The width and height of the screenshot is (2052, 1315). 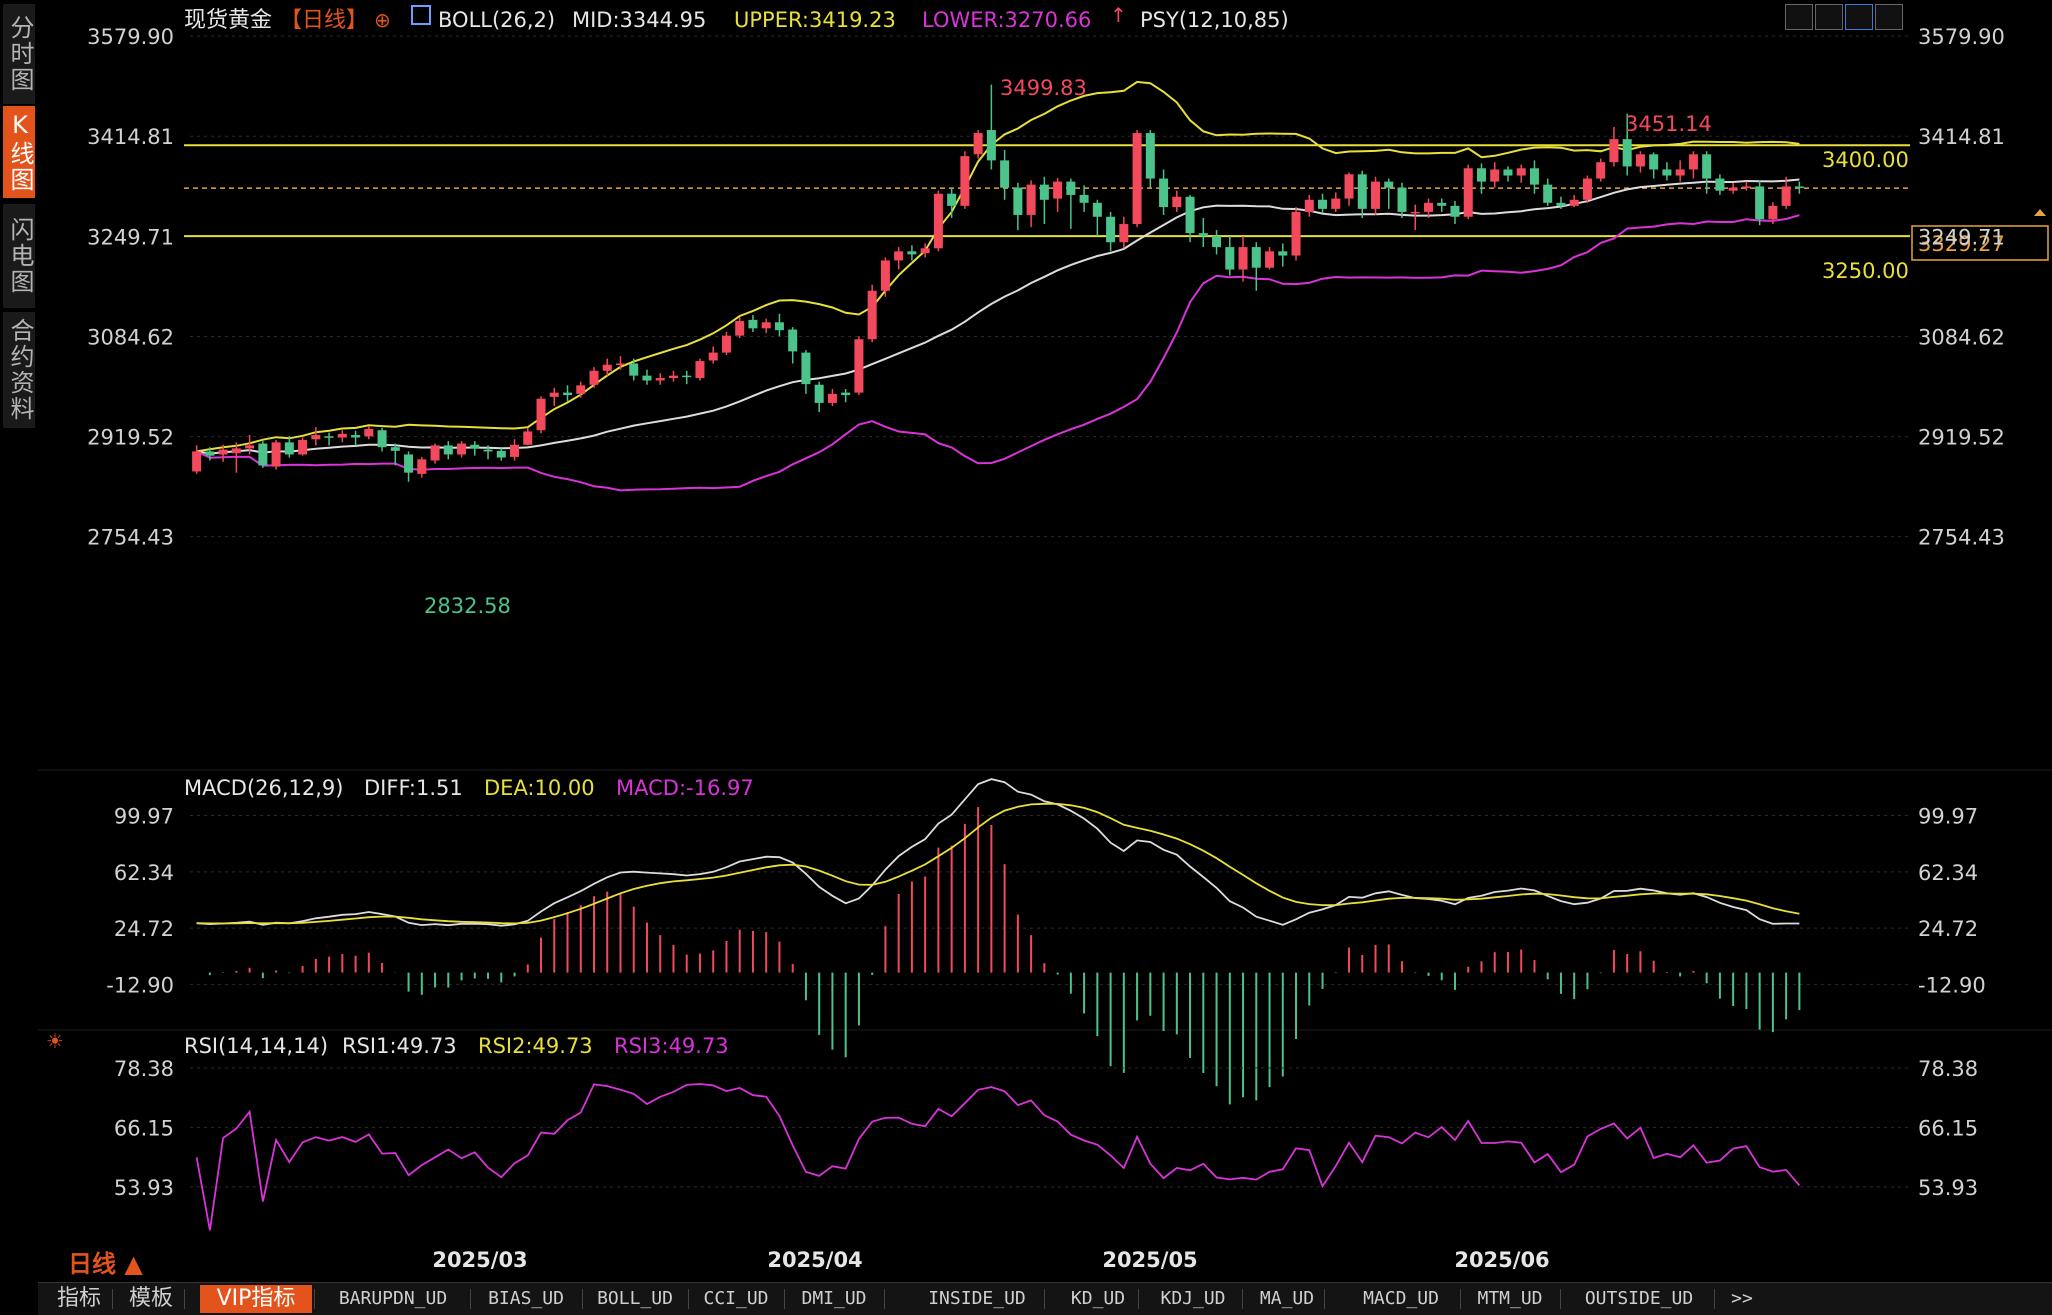 I want to click on rsi-settings-icon: ☀, so click(x=55, y=1041).